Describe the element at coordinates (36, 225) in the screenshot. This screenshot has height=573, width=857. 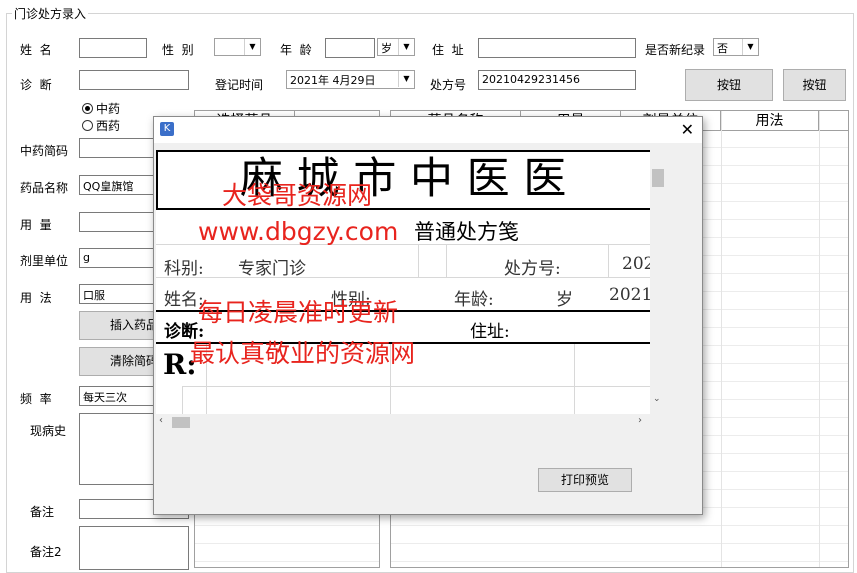
I see `dosage-label: 用 量` at that location.